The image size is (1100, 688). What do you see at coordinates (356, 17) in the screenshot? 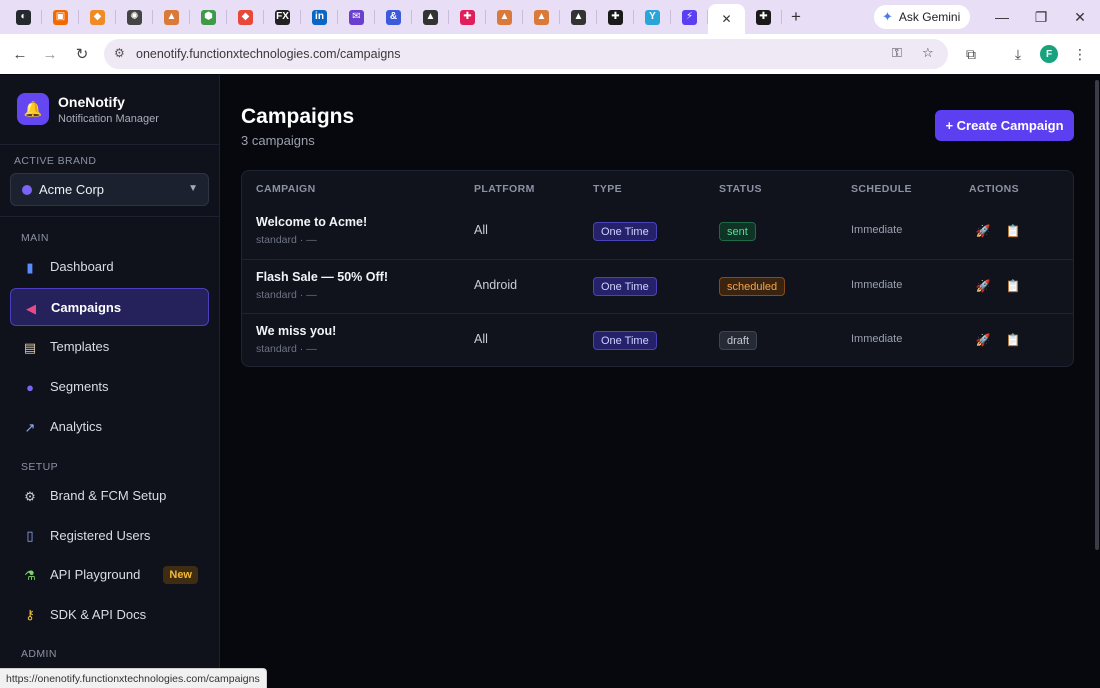
I see `browser-tab: ✉` at bounding box center [356, 17].